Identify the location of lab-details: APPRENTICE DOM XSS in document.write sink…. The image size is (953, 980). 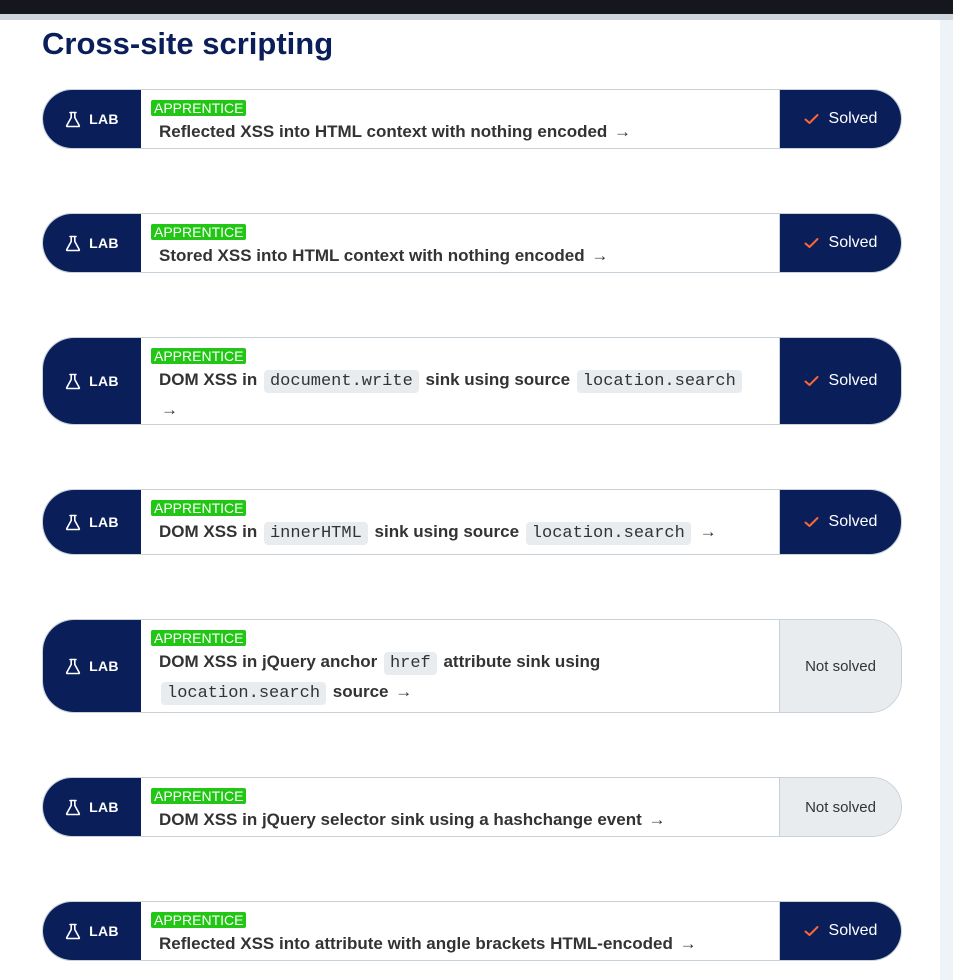
(460, 381).